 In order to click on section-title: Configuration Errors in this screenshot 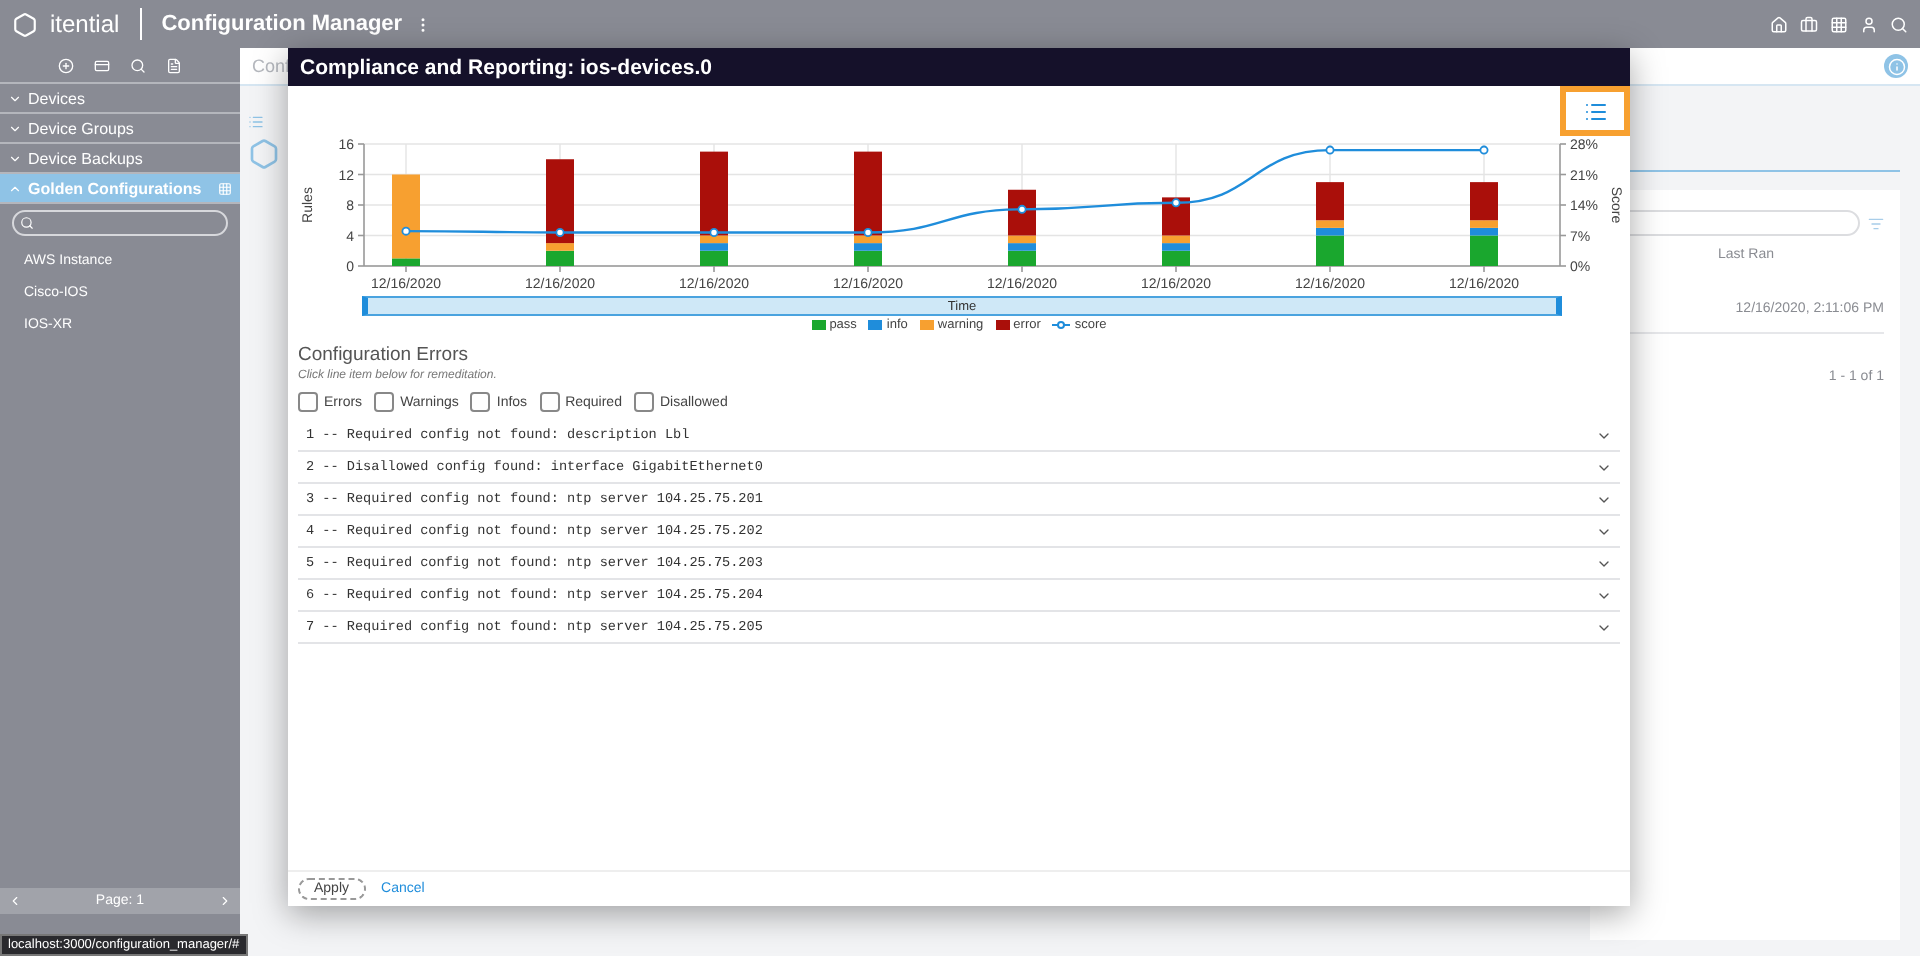, I will do `click(384, 355)`.